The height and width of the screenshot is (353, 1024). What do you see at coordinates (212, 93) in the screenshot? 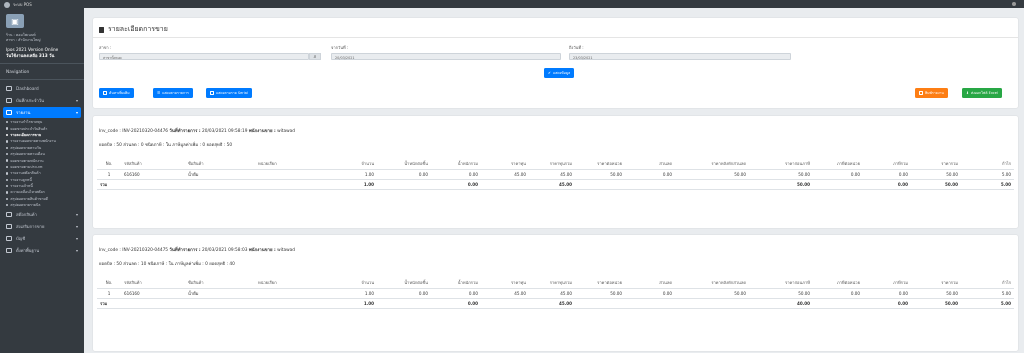
I see `barcode-icon` at bounding box center [212, 93].